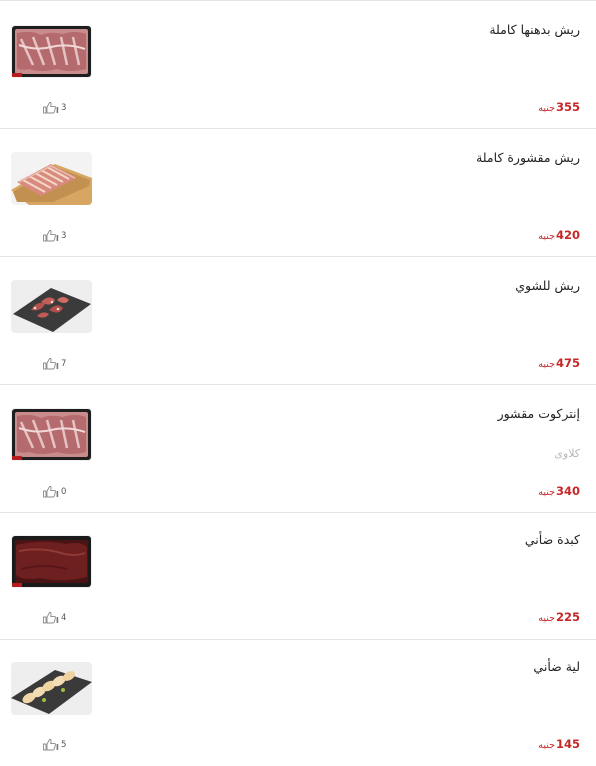  I want to click on product-price: 475جنيه, so click(559, 363).